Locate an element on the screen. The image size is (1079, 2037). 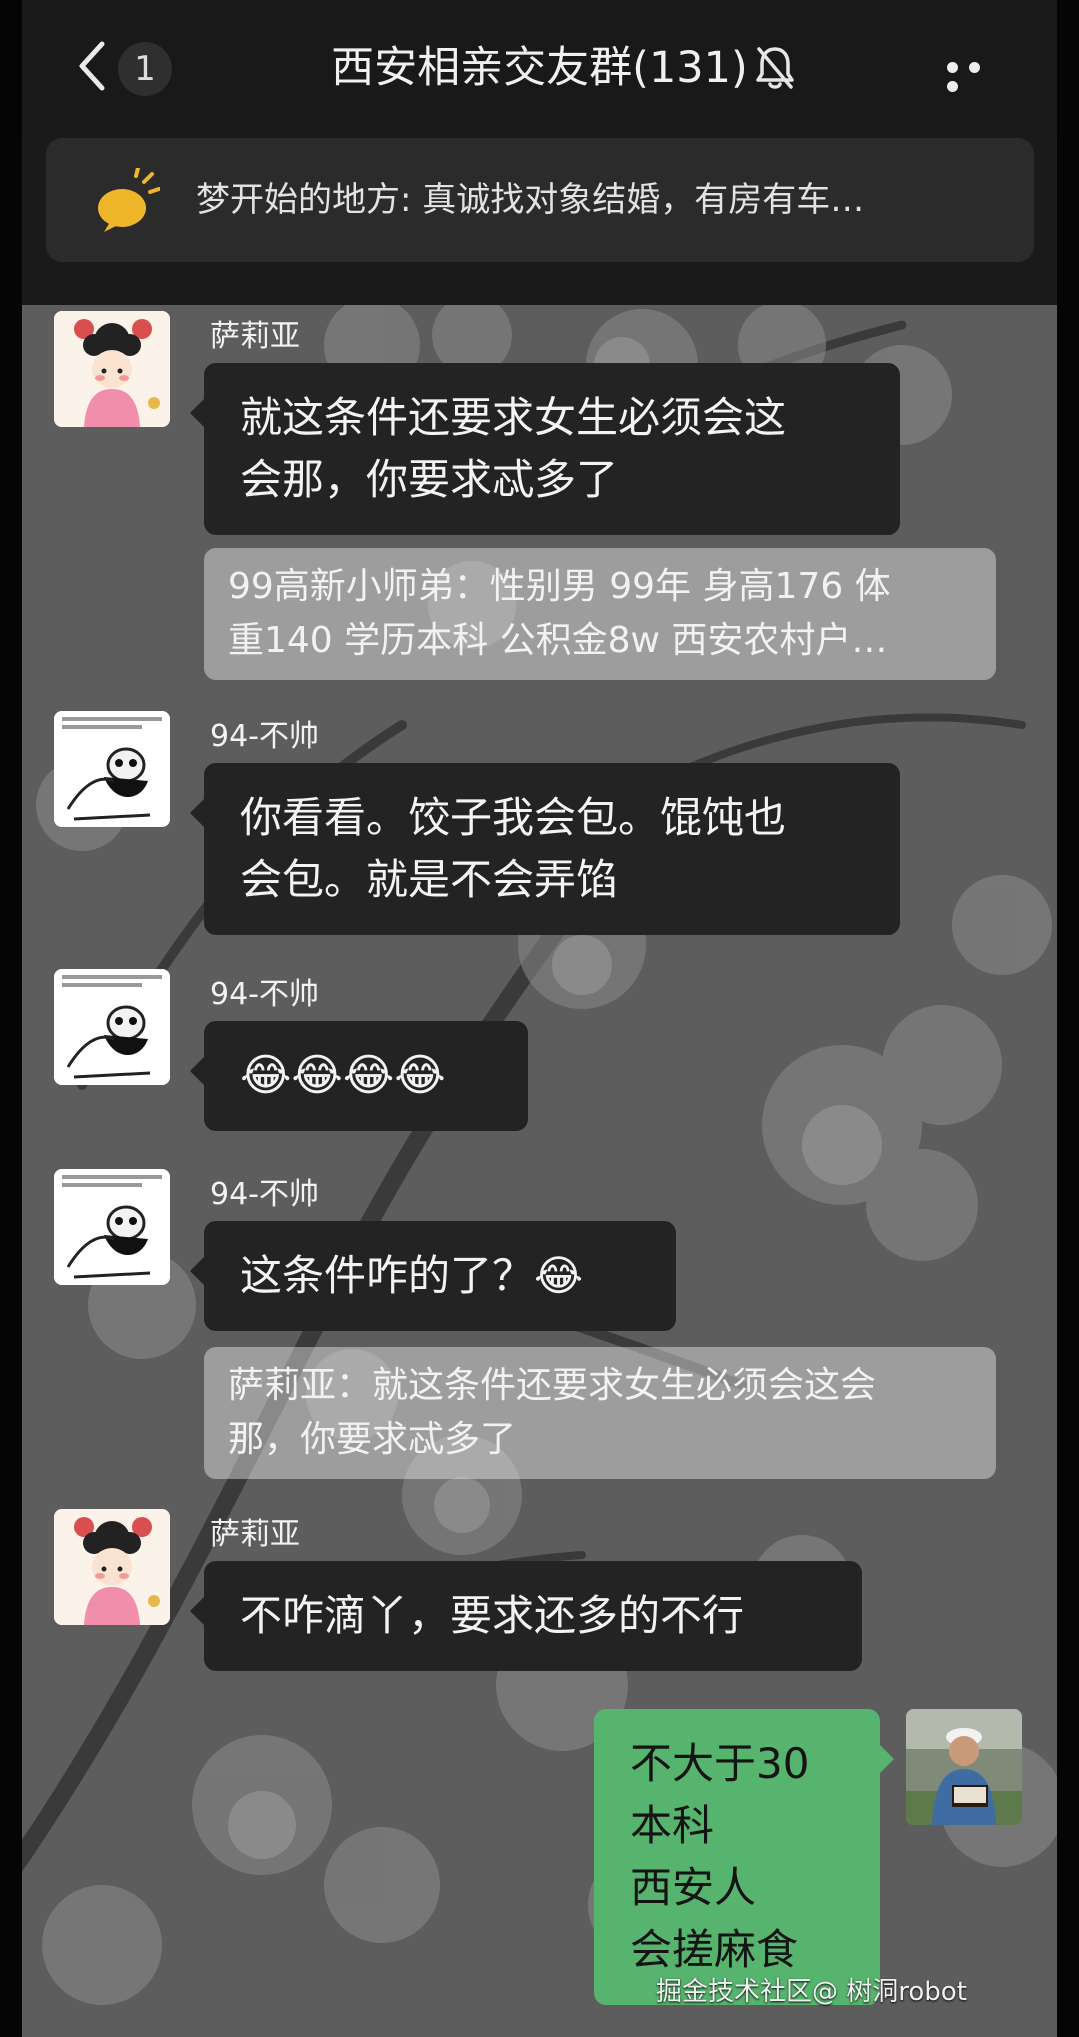
message-bubble: 不咋滴丫，要求还多的不行 is located at coordinates (526, 1616).